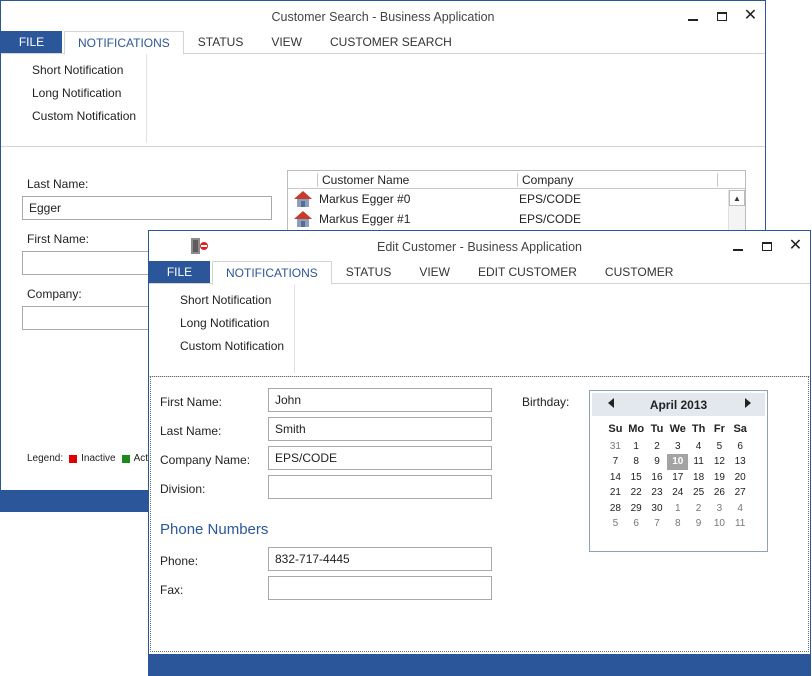 The image size is (812, 676). Describe the element at coordinates (636, 493) in the screenshot. I see `calendar-day: 22` at that location.